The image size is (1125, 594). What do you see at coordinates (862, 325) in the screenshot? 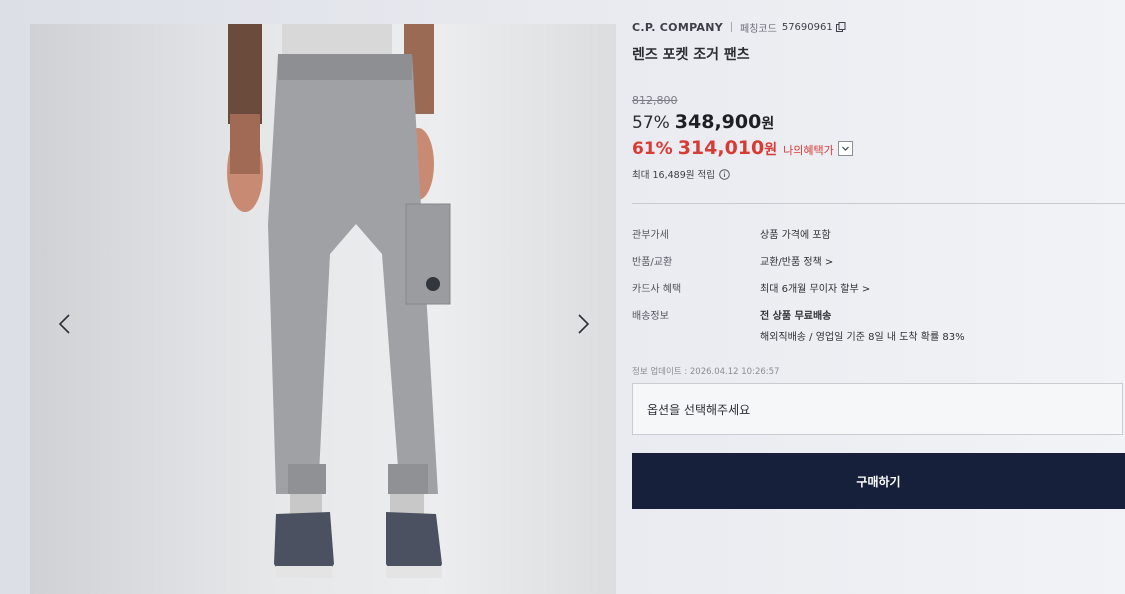
I see `shipping-info: 전 상품 무료배송 해외직배송 / 영업일 기준 8일 내 도착 확률 83%` at bounding box center [862, 325].